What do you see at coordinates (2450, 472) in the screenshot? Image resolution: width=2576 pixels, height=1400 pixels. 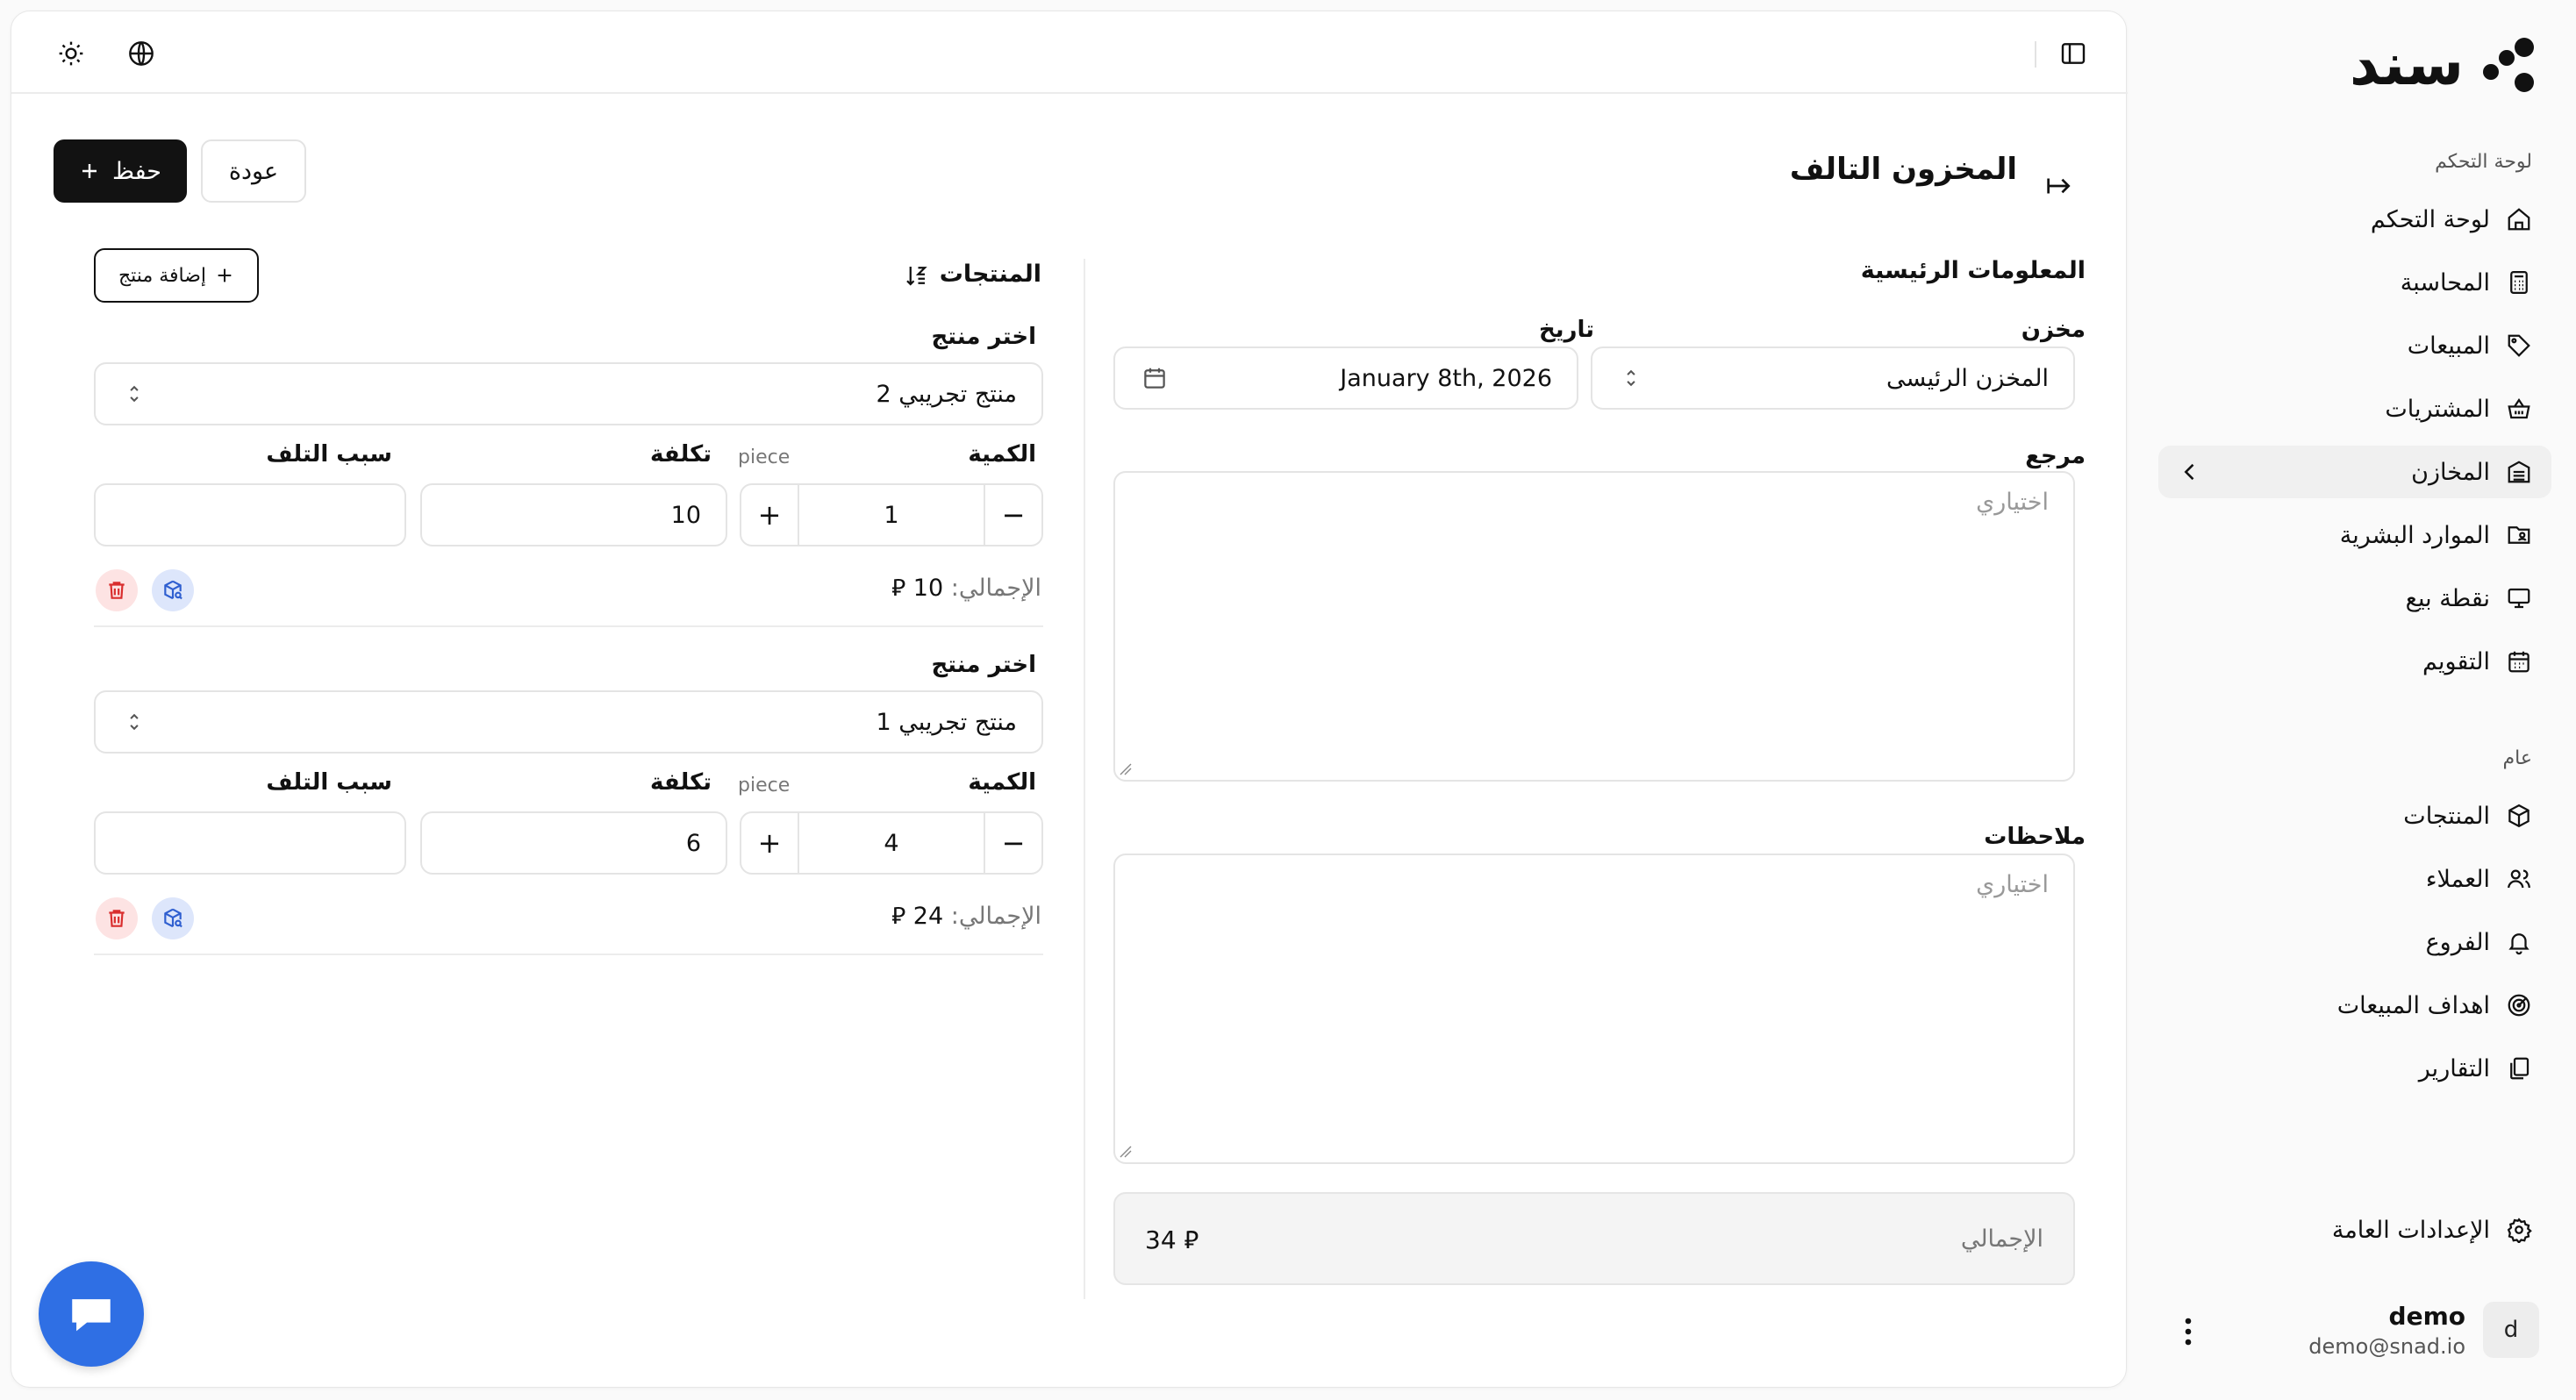 I see `sidebar-item-label: المخازن` at bounding box center [2450, 472].